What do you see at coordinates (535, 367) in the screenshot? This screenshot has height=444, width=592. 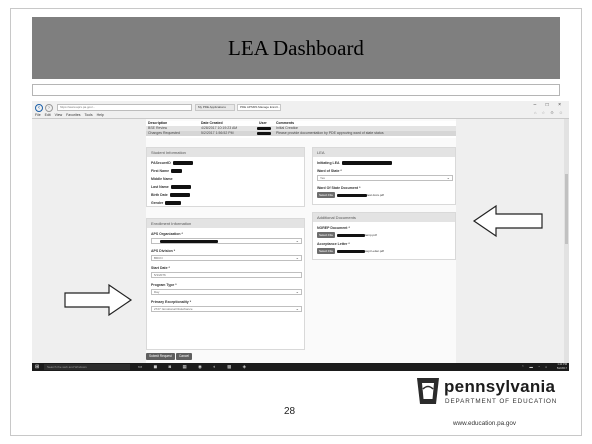 I see `system-tray-icons: ⌃ ▬ ◔ ◖` at bounding box center [535, 367].